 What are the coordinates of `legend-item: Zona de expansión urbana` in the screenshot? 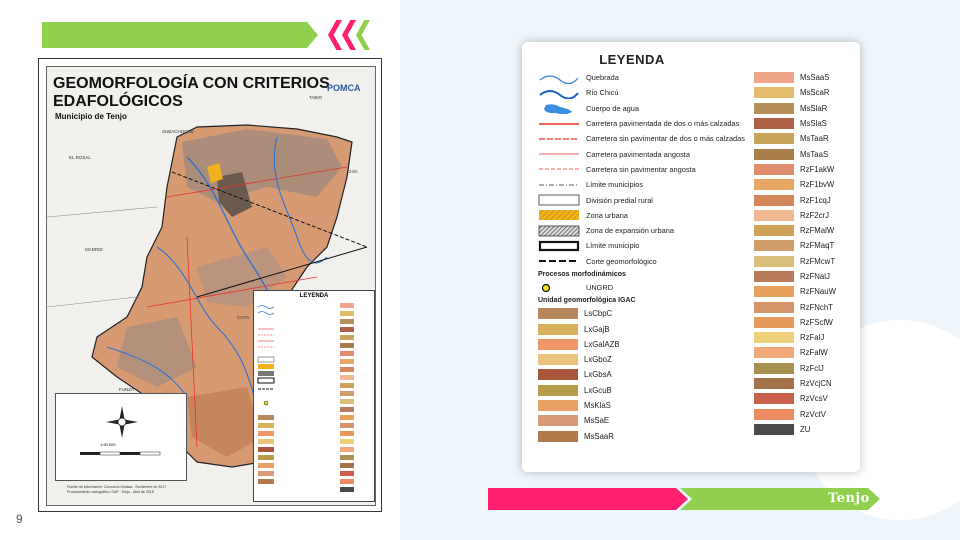 It's located at (653, 230).